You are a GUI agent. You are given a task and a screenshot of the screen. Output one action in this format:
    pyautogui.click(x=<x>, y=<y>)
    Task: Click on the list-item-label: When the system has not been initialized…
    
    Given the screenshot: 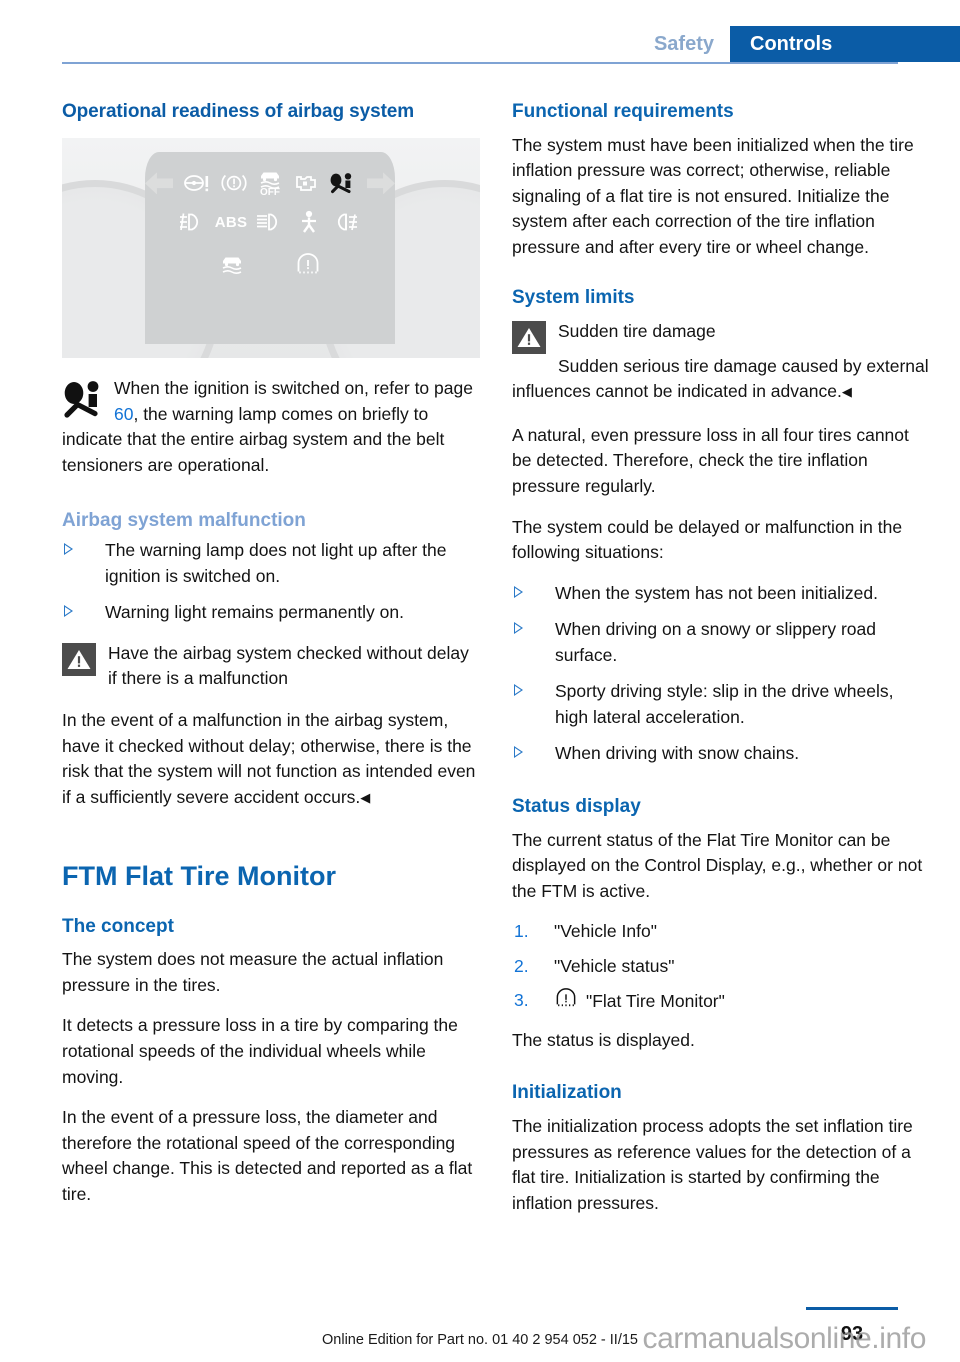 What is the action you would take?
    pyautogui.click(x=716, y=592)
    